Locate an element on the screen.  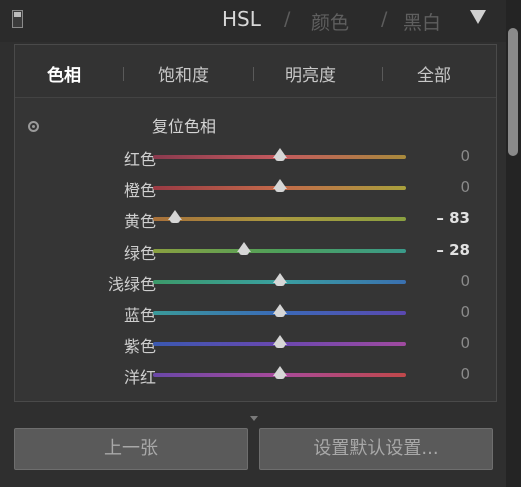
slider-row: 紫色 0 is located at coordinates (255, 344).